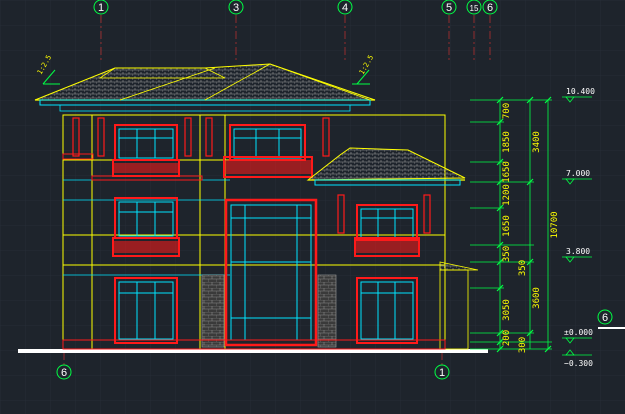 The width and height of the screenshot is (625, 414). I want to click on svg-text: 3, so click(236, 8).